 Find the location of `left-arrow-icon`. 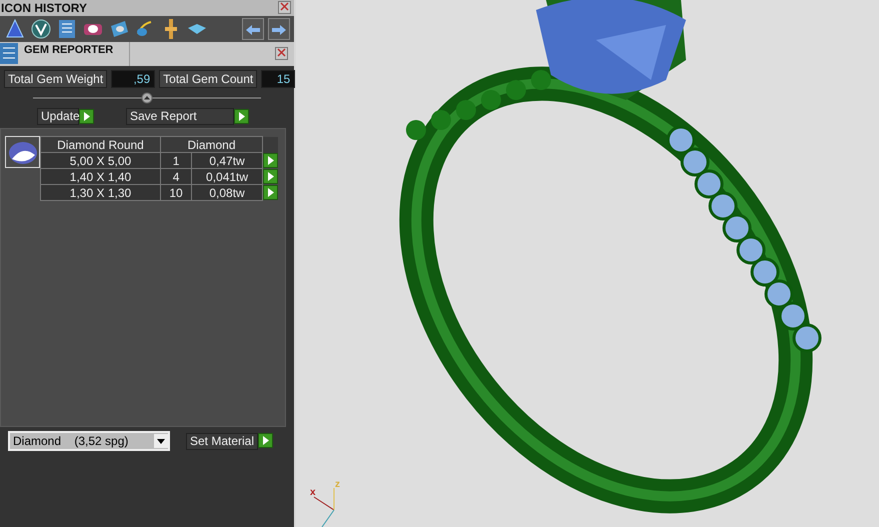

left-arrow-icon is located at coordinates (253, 29).